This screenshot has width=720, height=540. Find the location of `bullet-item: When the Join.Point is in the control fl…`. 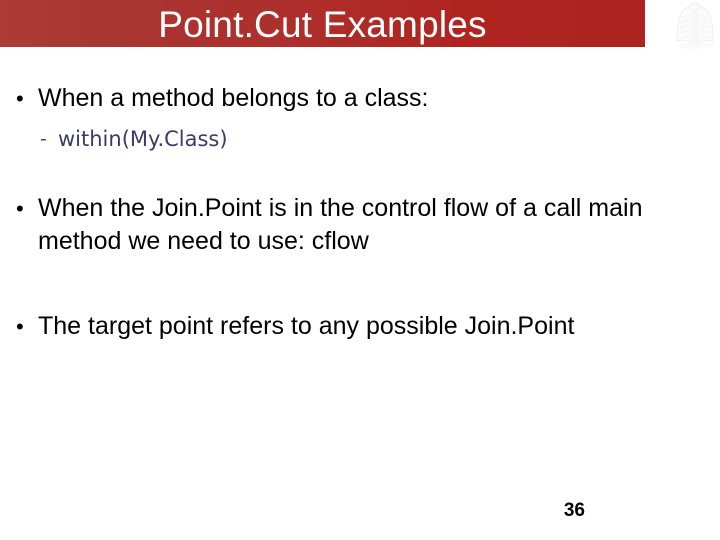

bullet-item: When the Join.Point is in the control fl… is located at coordinates (360, 225).